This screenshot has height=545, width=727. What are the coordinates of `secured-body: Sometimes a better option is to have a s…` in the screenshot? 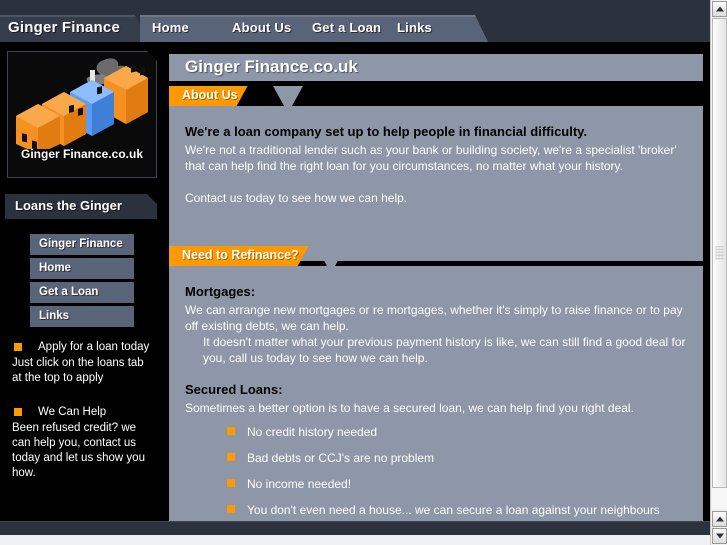 It's located at (409, 408).